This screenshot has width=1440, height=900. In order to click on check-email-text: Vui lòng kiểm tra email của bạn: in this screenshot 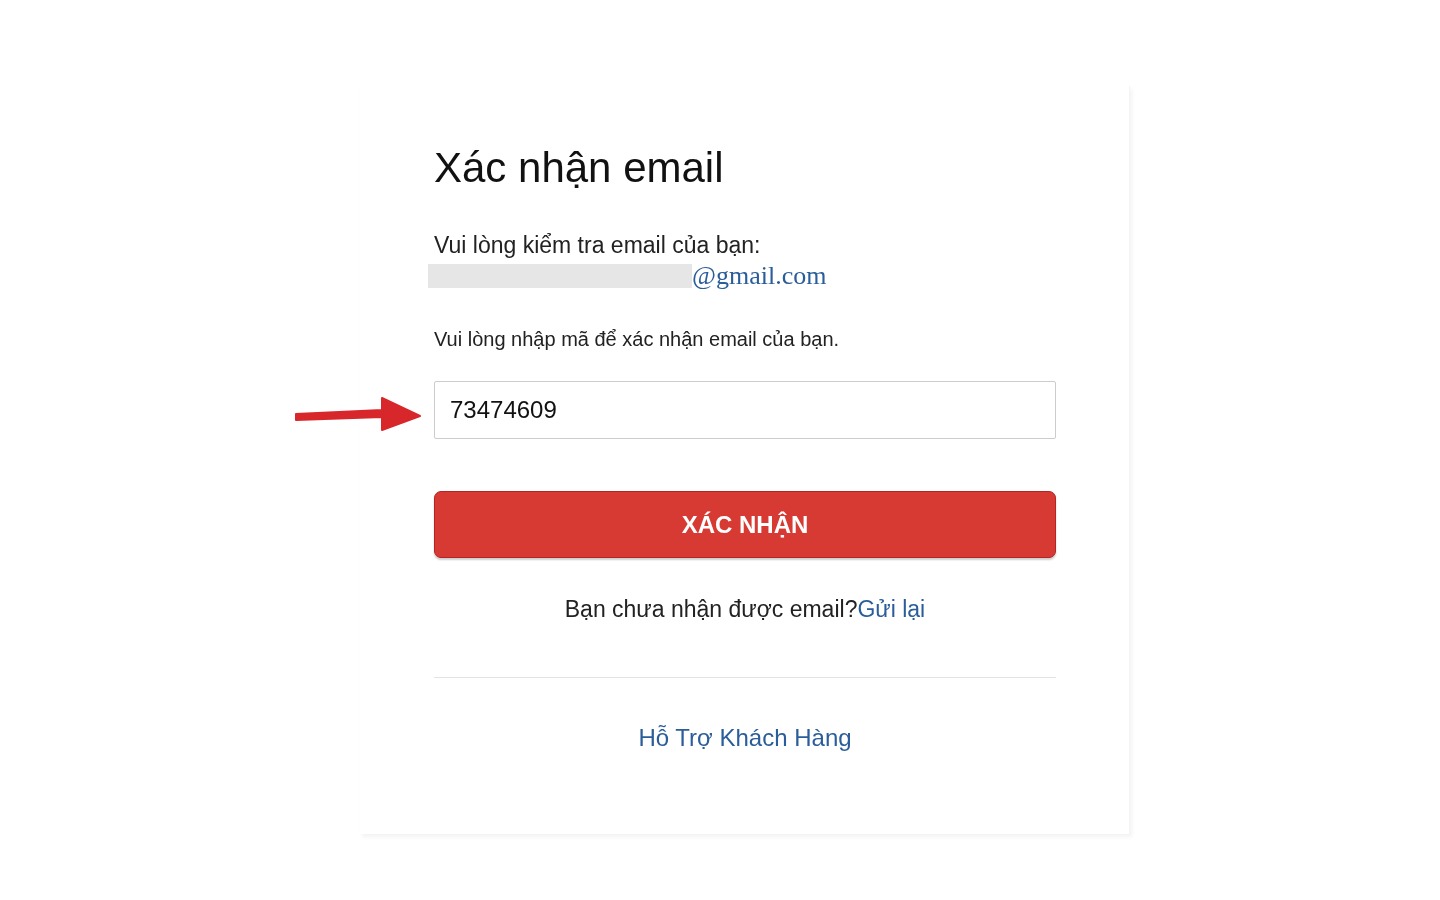, I will do `click(598, 245)`.